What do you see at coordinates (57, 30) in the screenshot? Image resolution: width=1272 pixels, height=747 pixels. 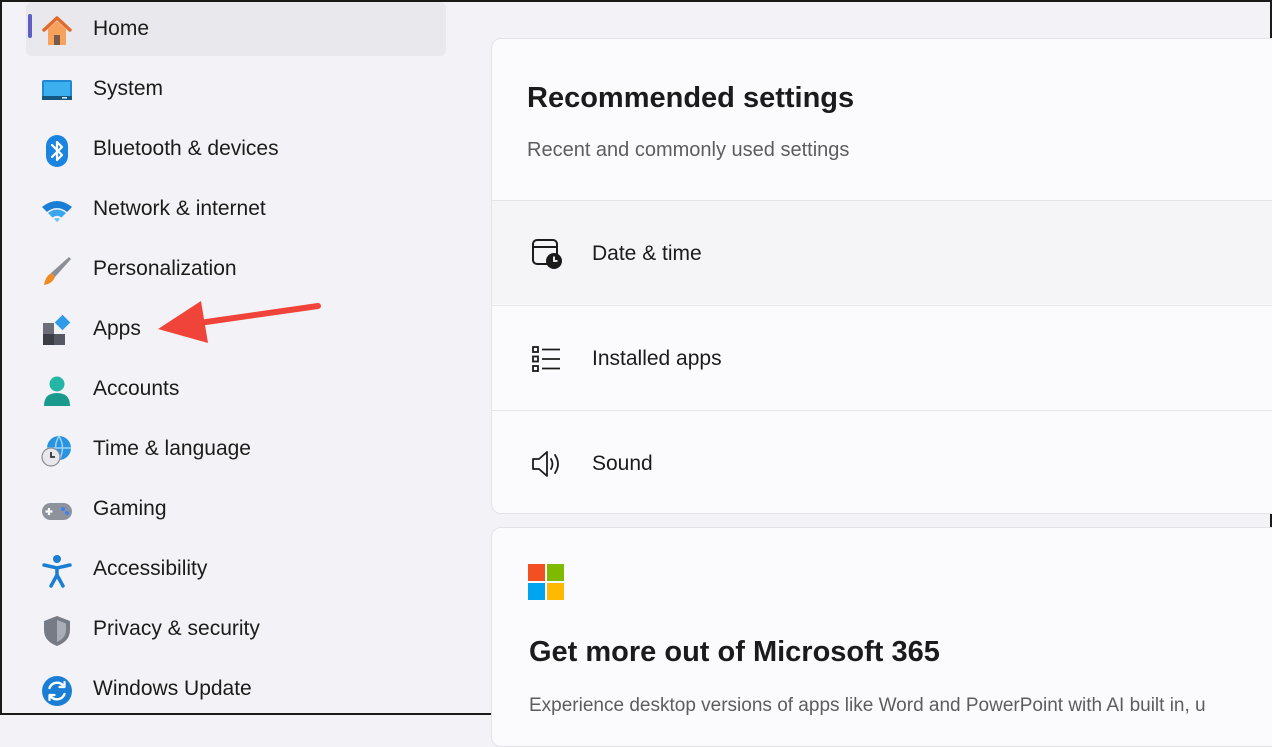 I see `home-icon` at bounding box center [57, 30].